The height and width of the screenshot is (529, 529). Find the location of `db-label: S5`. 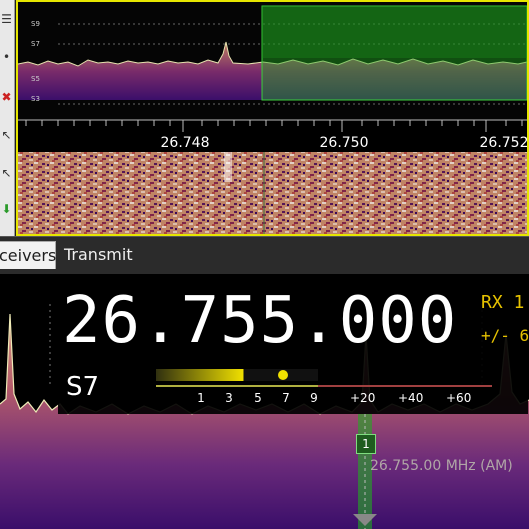

db-label: S5 is located at coordinates (35, 79).